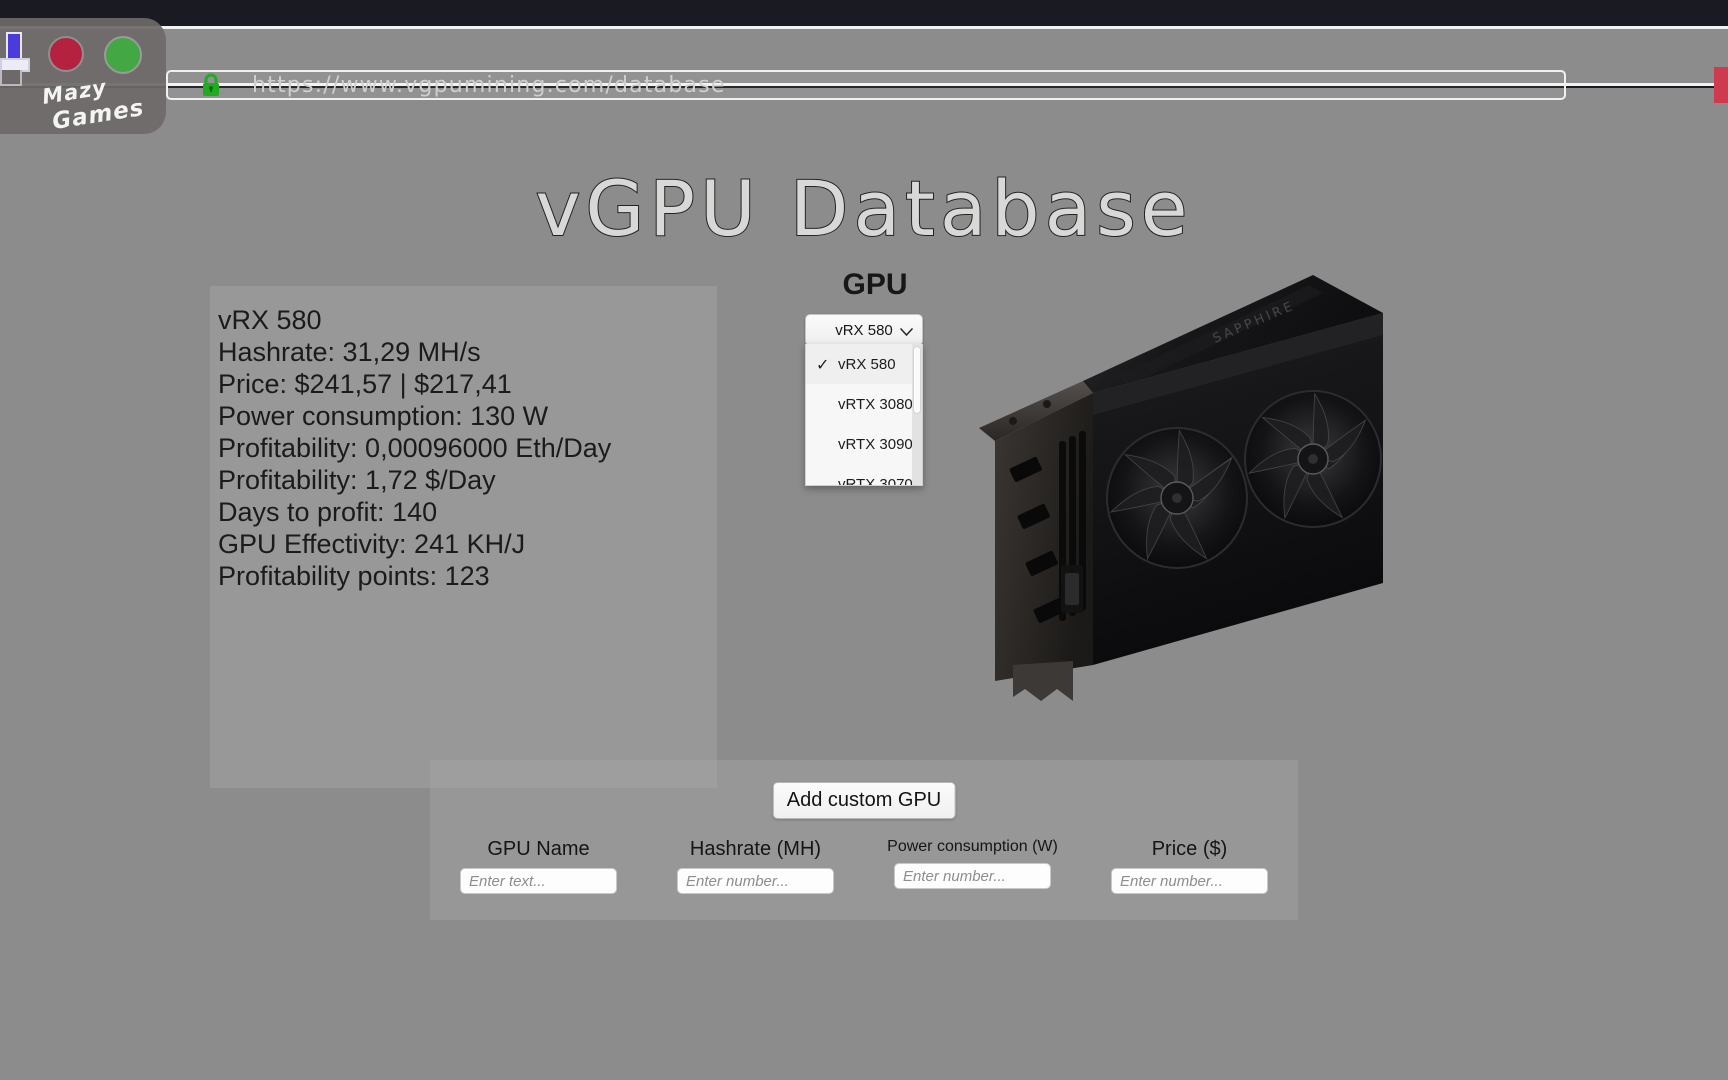 The height and width of the screenshot is (1080, 1728). I want to click on gpu-dropdown-list: ✓ vRX 580 vRTX 3080 vRTX 3090 vRTX 3070, so click(864, 415).